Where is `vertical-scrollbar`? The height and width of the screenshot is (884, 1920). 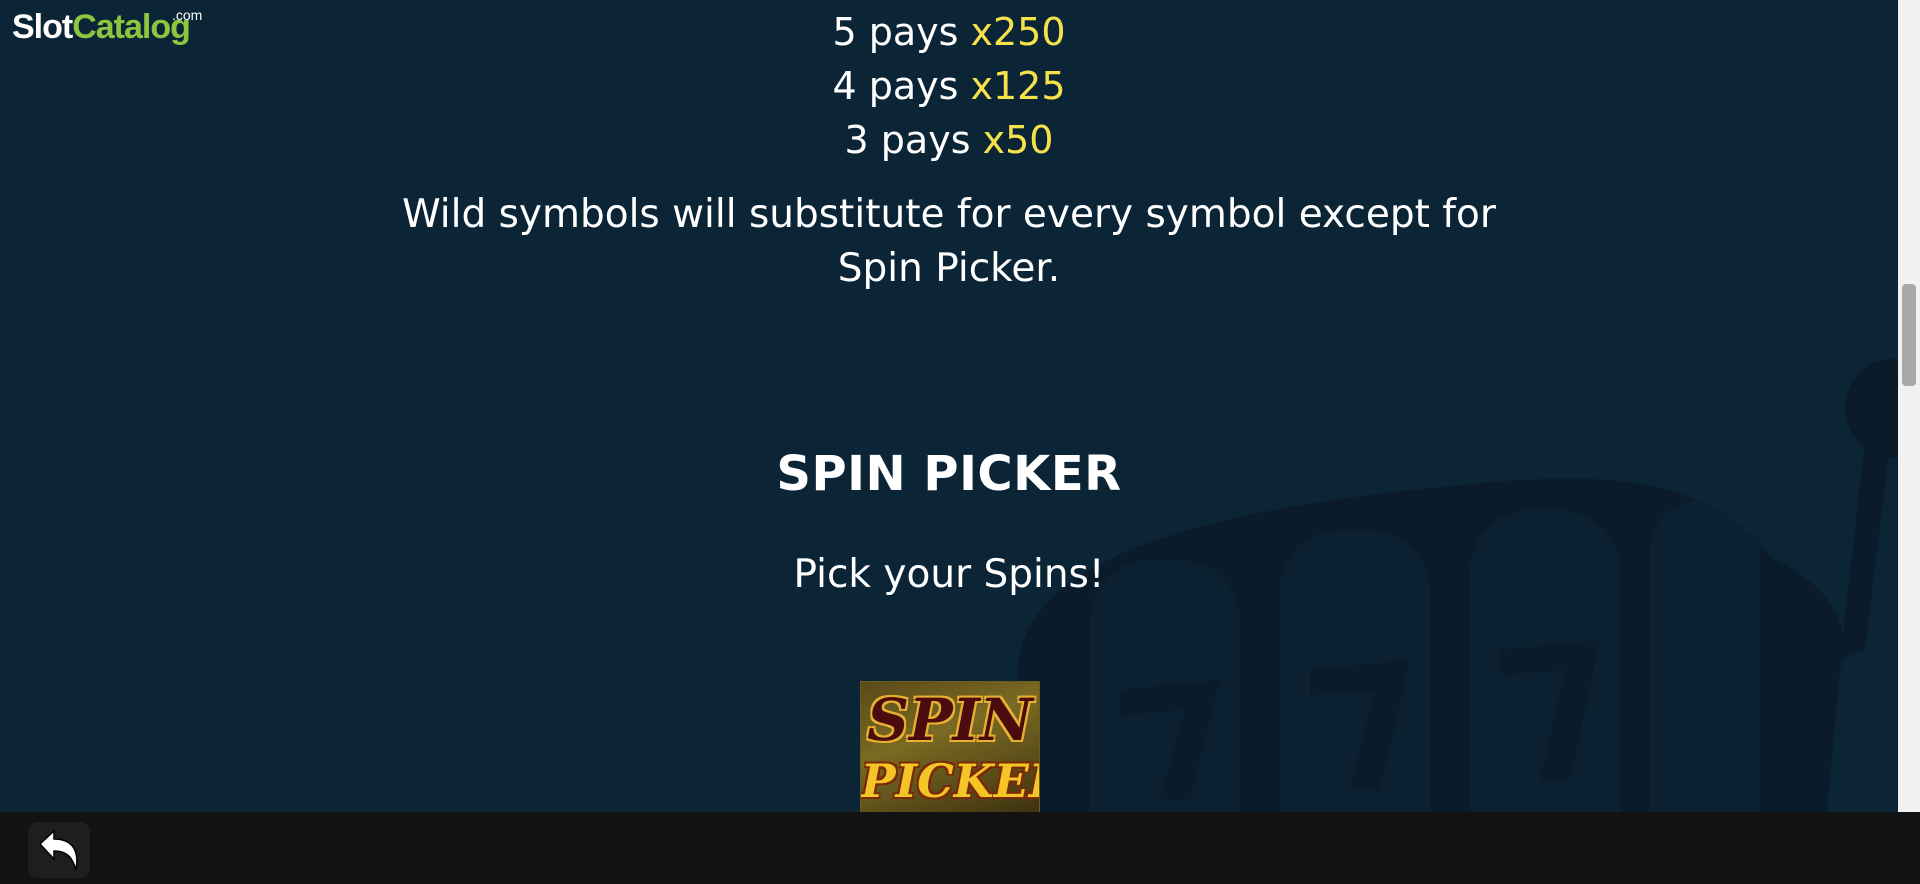 vertical-scrollbar is located at coordinates (1909, 406).